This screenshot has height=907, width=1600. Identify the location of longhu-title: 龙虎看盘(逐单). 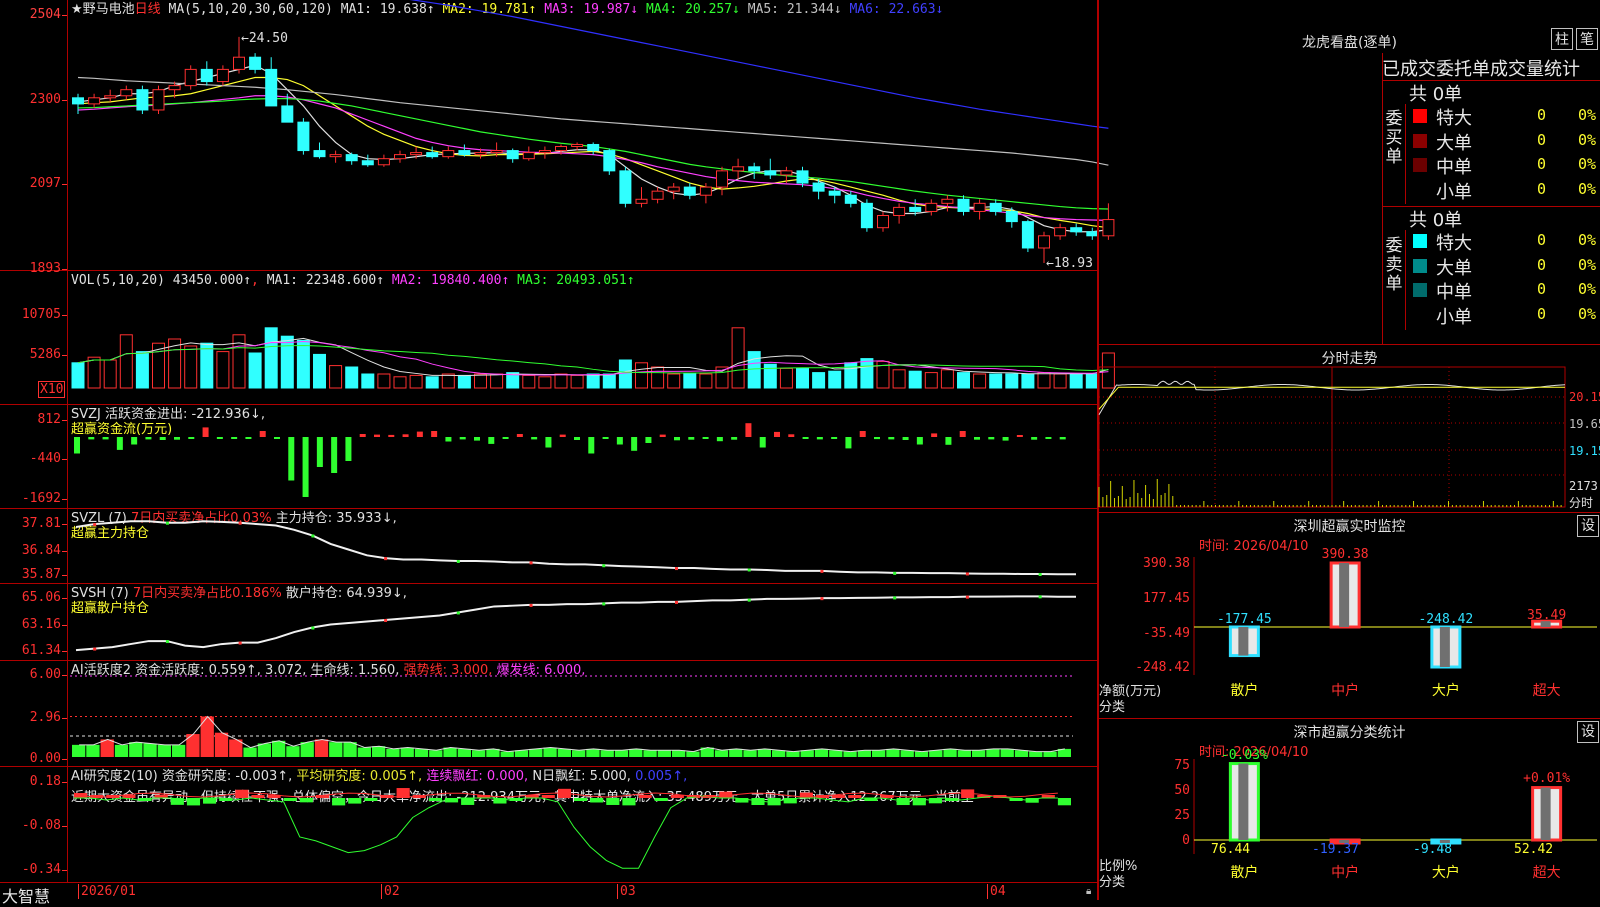
(1349, 43).